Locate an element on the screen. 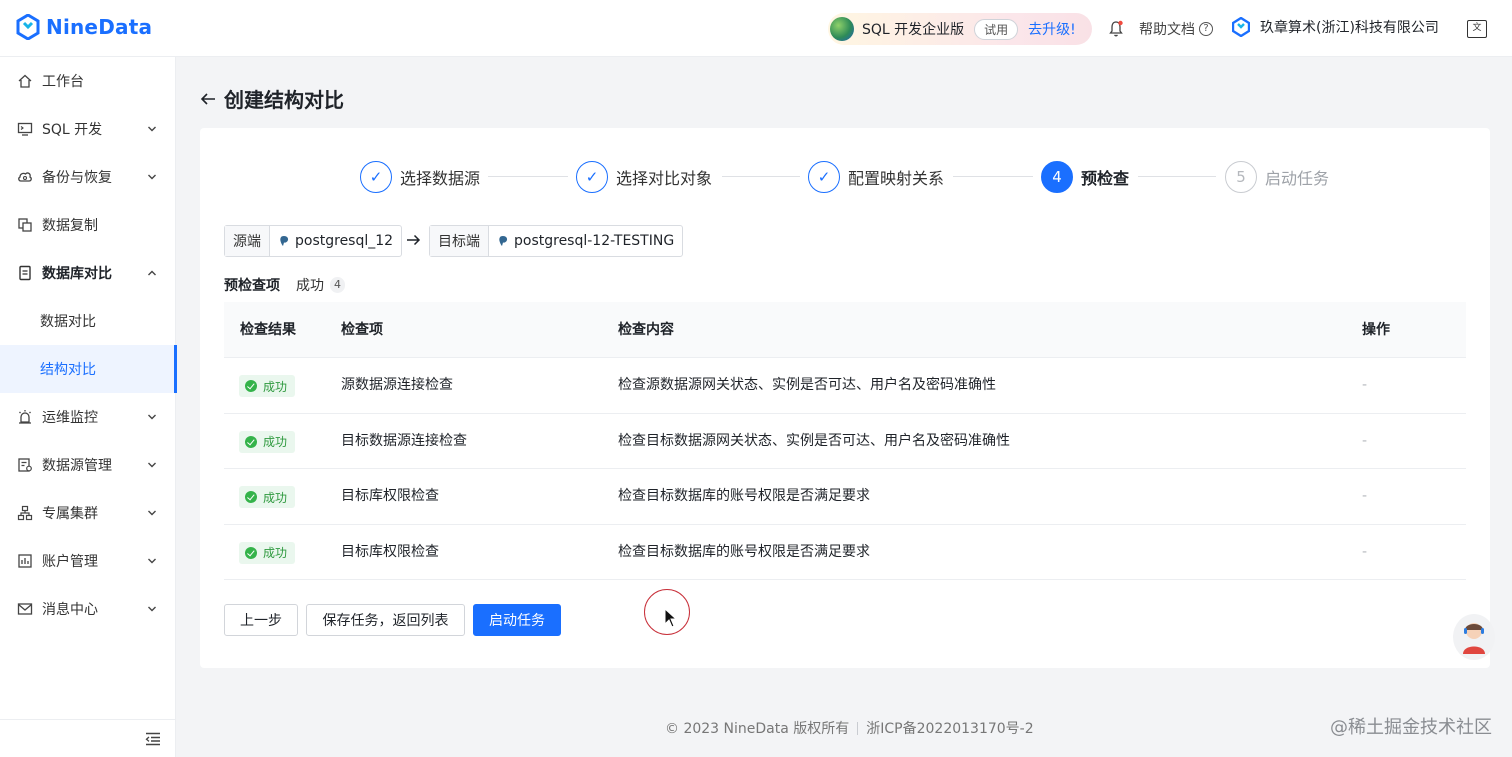 Image resolution: width=1512 pixels, height=757 pixels. chevron-up-icon is located at coordinates (152, 273).